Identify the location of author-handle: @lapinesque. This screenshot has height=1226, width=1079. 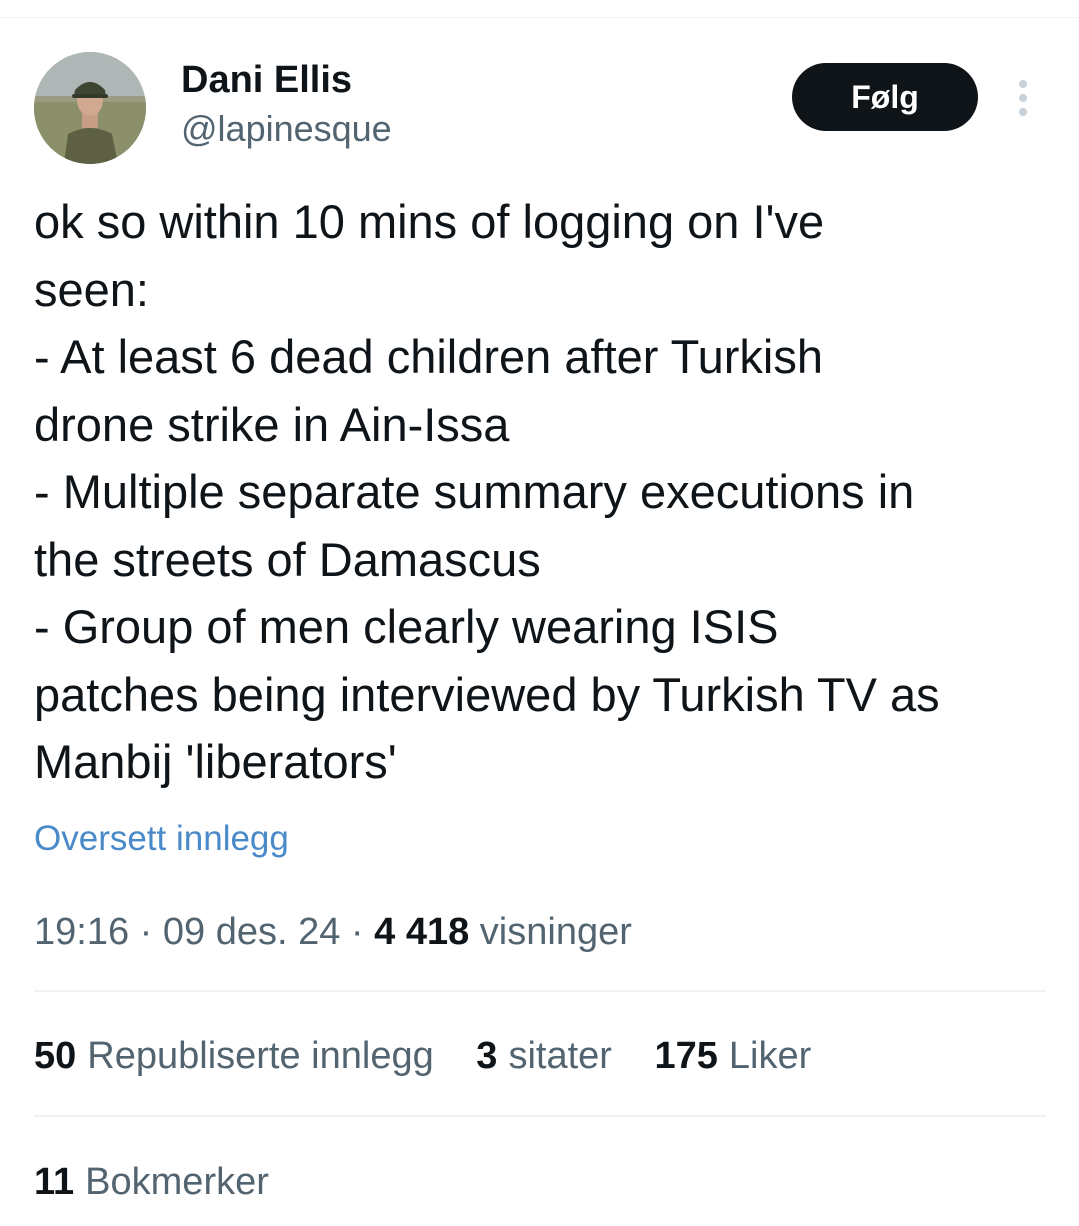
(286, 129).